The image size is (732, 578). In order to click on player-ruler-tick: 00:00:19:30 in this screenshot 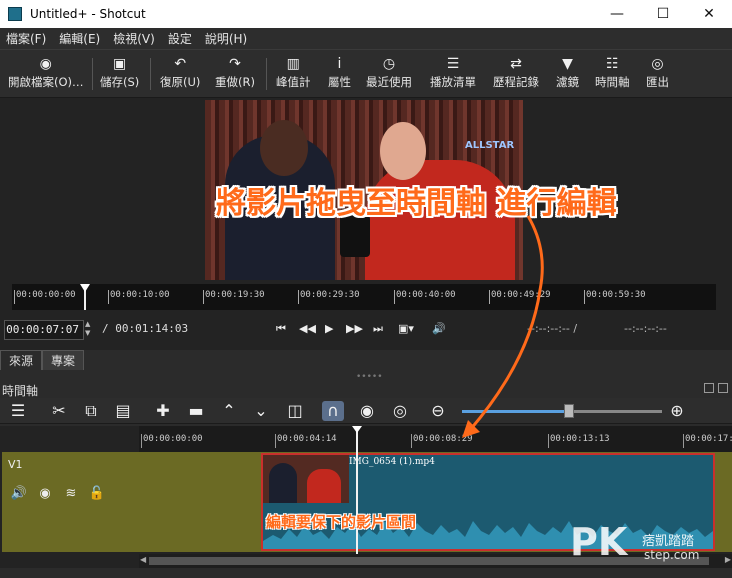, I will do `click(234, 297)`.